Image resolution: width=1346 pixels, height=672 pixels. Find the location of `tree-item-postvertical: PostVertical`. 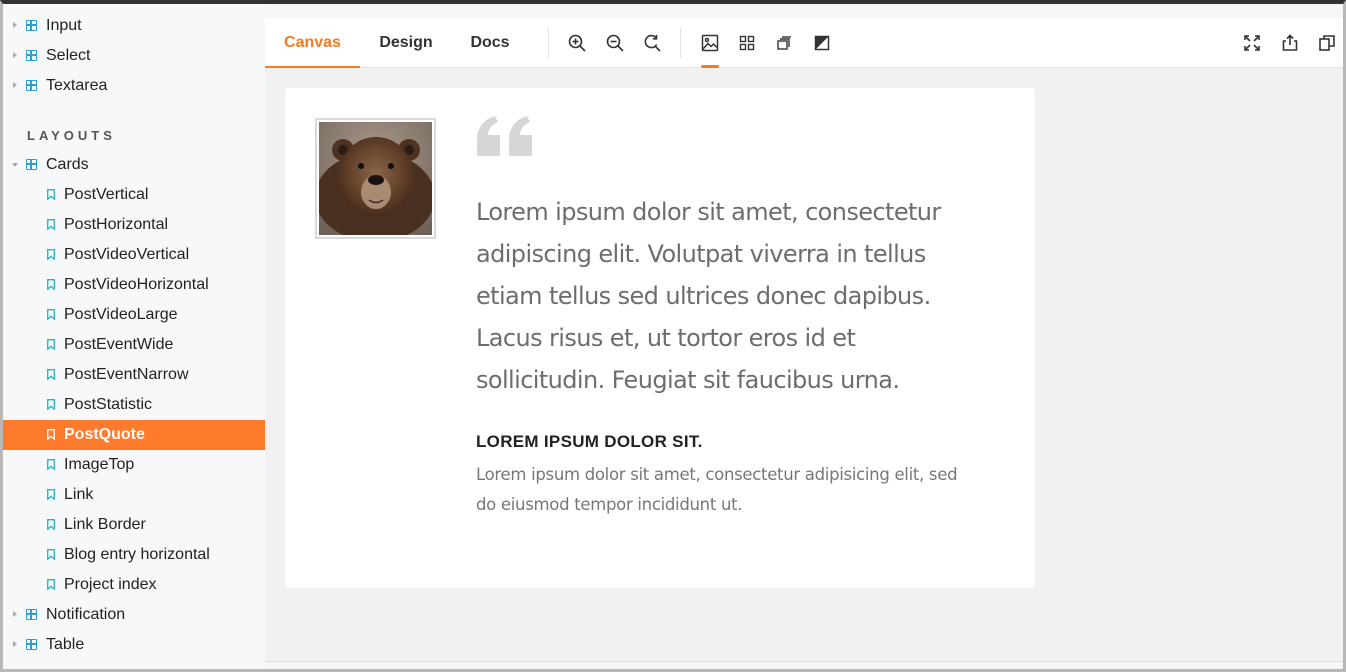

tree-item-postvertical: PostVertical is located at coordinates (134, 195).